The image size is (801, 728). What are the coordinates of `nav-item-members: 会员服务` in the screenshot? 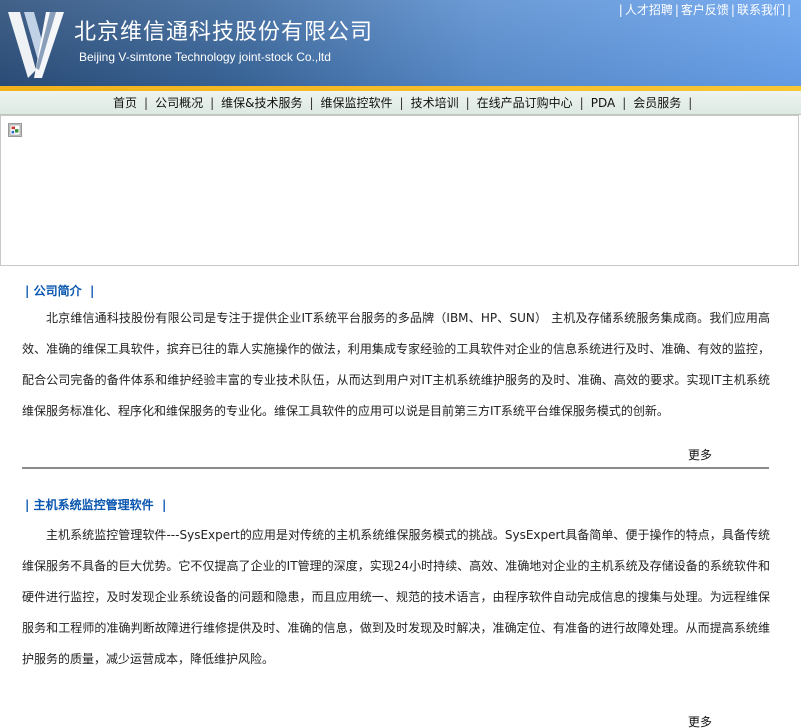 It's located at (657, 103).